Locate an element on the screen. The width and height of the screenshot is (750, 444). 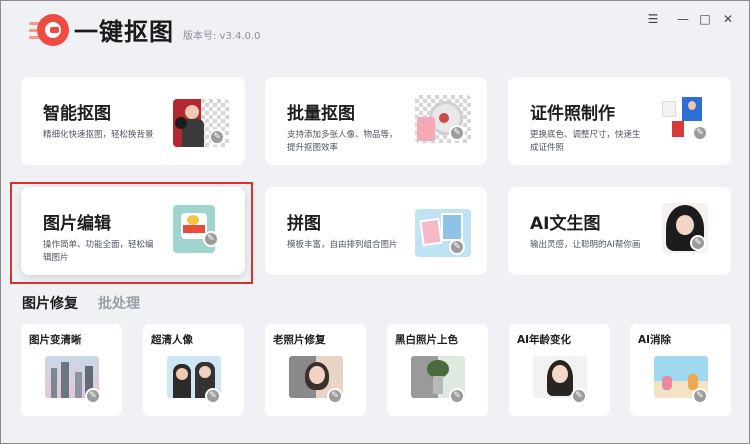
tool-title: 超清人像 is located at coordinates (172, 340).